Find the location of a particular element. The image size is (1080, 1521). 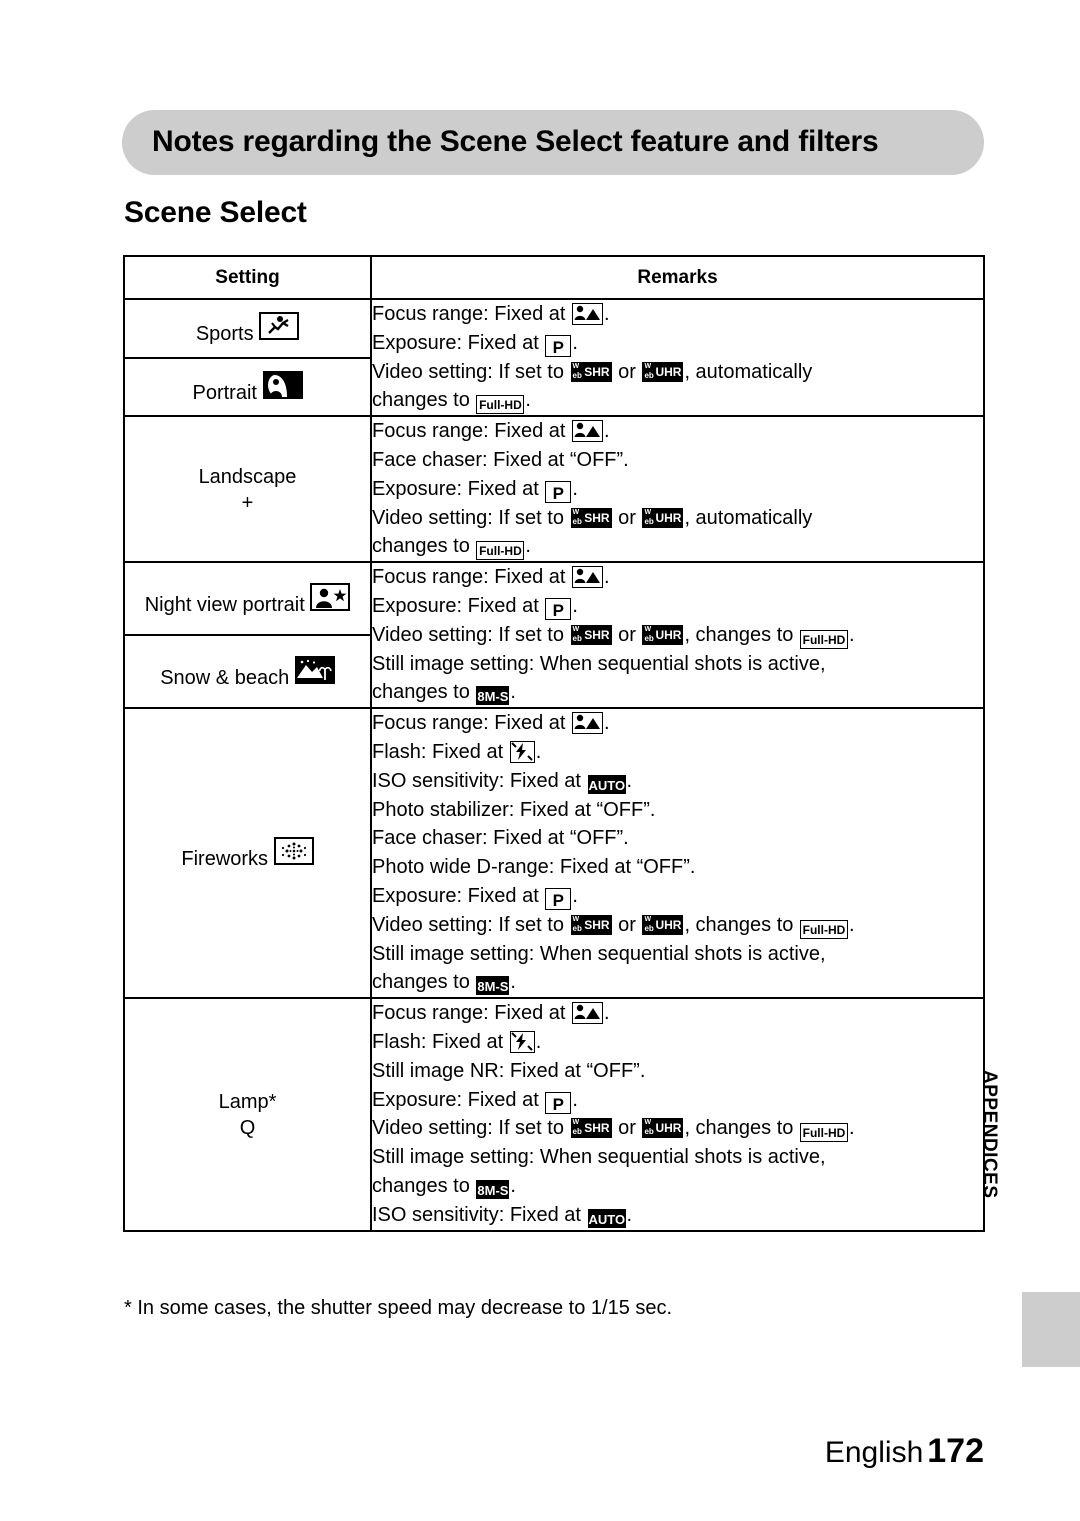

remark-line: Photo stabilizer: Fixed at “OFF”. is located at coordinates (514, 809).